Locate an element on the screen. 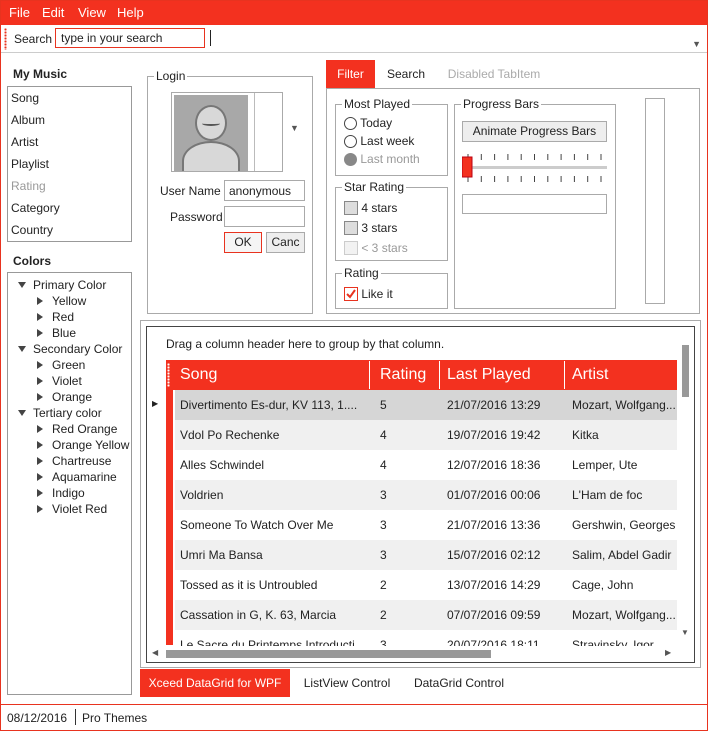 The image size is (708, 731). table-cell: Alles Schwindel is located at coordinates (222, 465).